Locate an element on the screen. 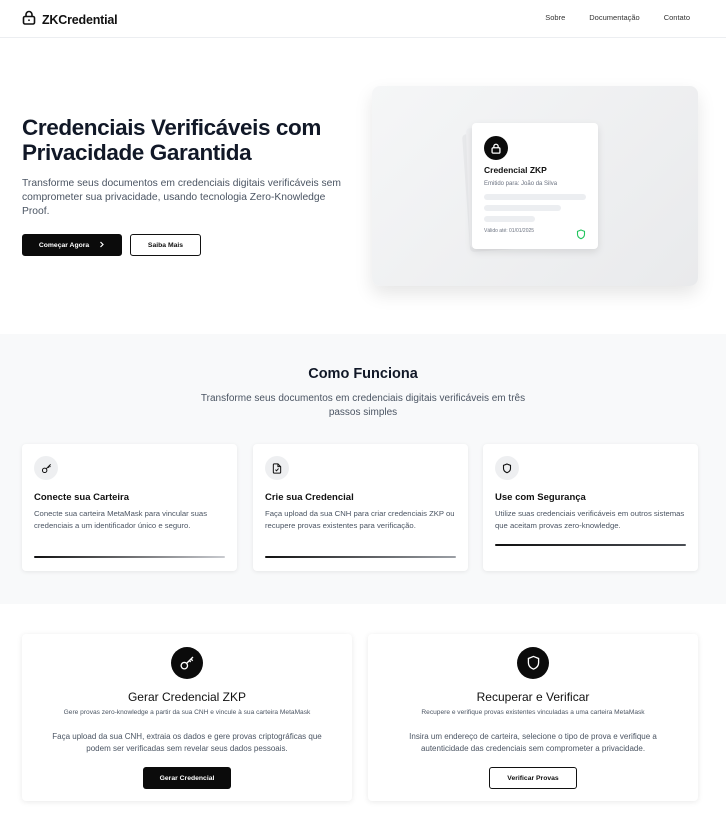 The width and height of the screenshot is (726, 831). credential-valid-until: Válido até: 01/01/2025 is located at coordinates (509, 231).